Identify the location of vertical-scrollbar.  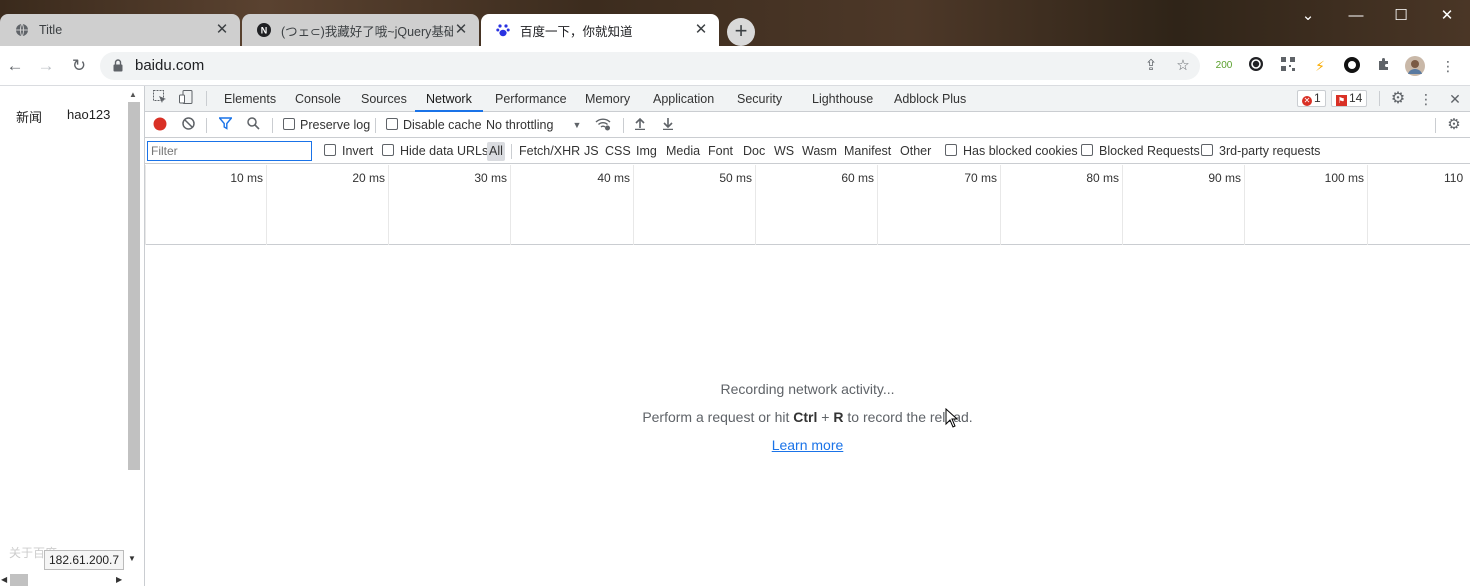
(134, 286).